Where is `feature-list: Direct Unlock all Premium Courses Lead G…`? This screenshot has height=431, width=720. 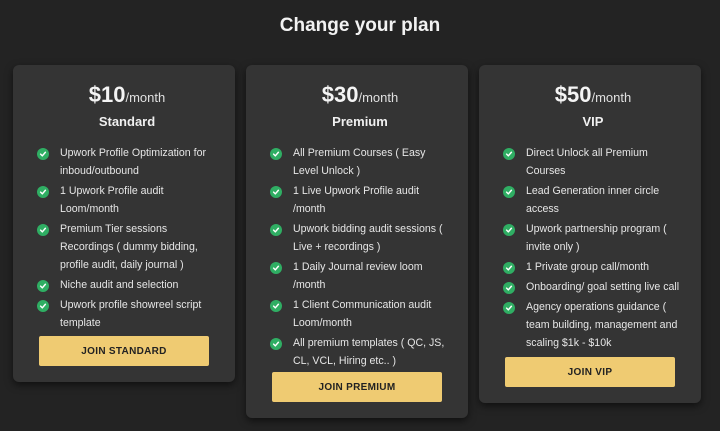
feature-list: Direct Unlock all Premium Courses Lead G… is located at coordinates (593, 249).